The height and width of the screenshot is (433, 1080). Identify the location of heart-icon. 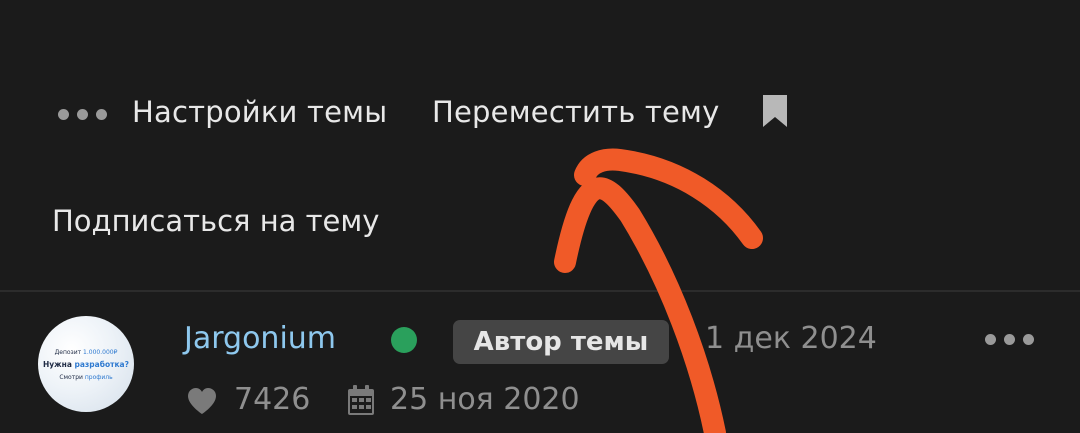
(202, 401).